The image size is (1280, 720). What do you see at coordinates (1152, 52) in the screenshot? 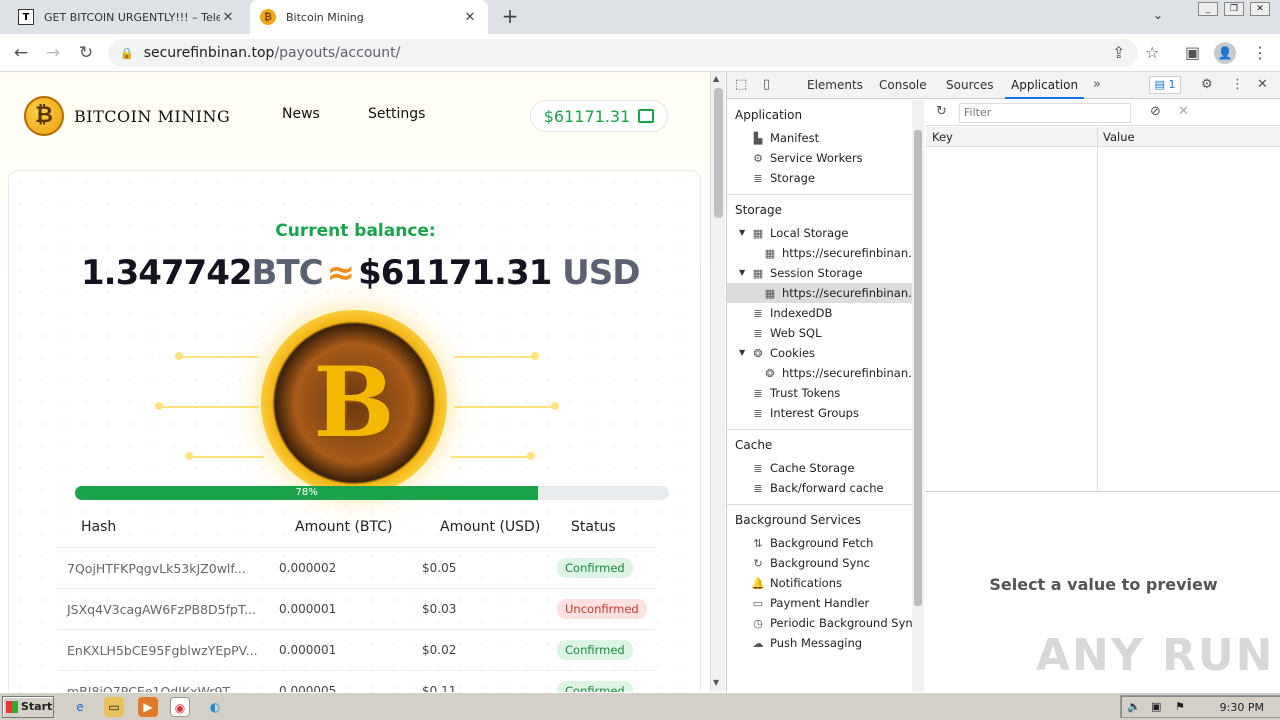
I see `bookmark-star-icon: ☆` at bounding box center [1152, 52].